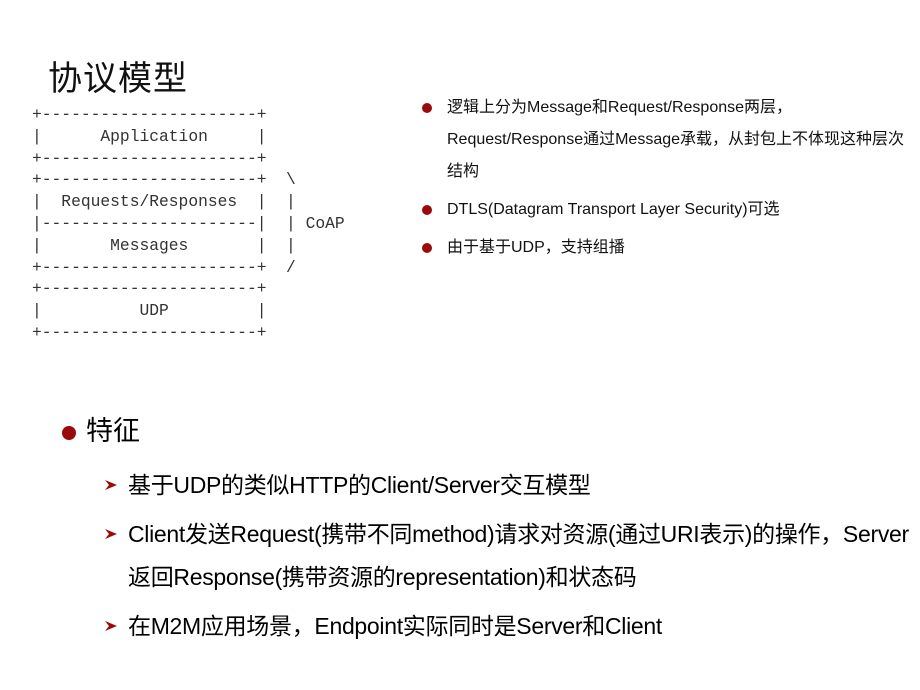 The image size is (920, 690). What do you see at coordinates (395, 626) in the screenshot?
I see `feature-text: 在M2M应用场景，Endpoint实际同时是Server和Client` at bounding box center [395, 626].